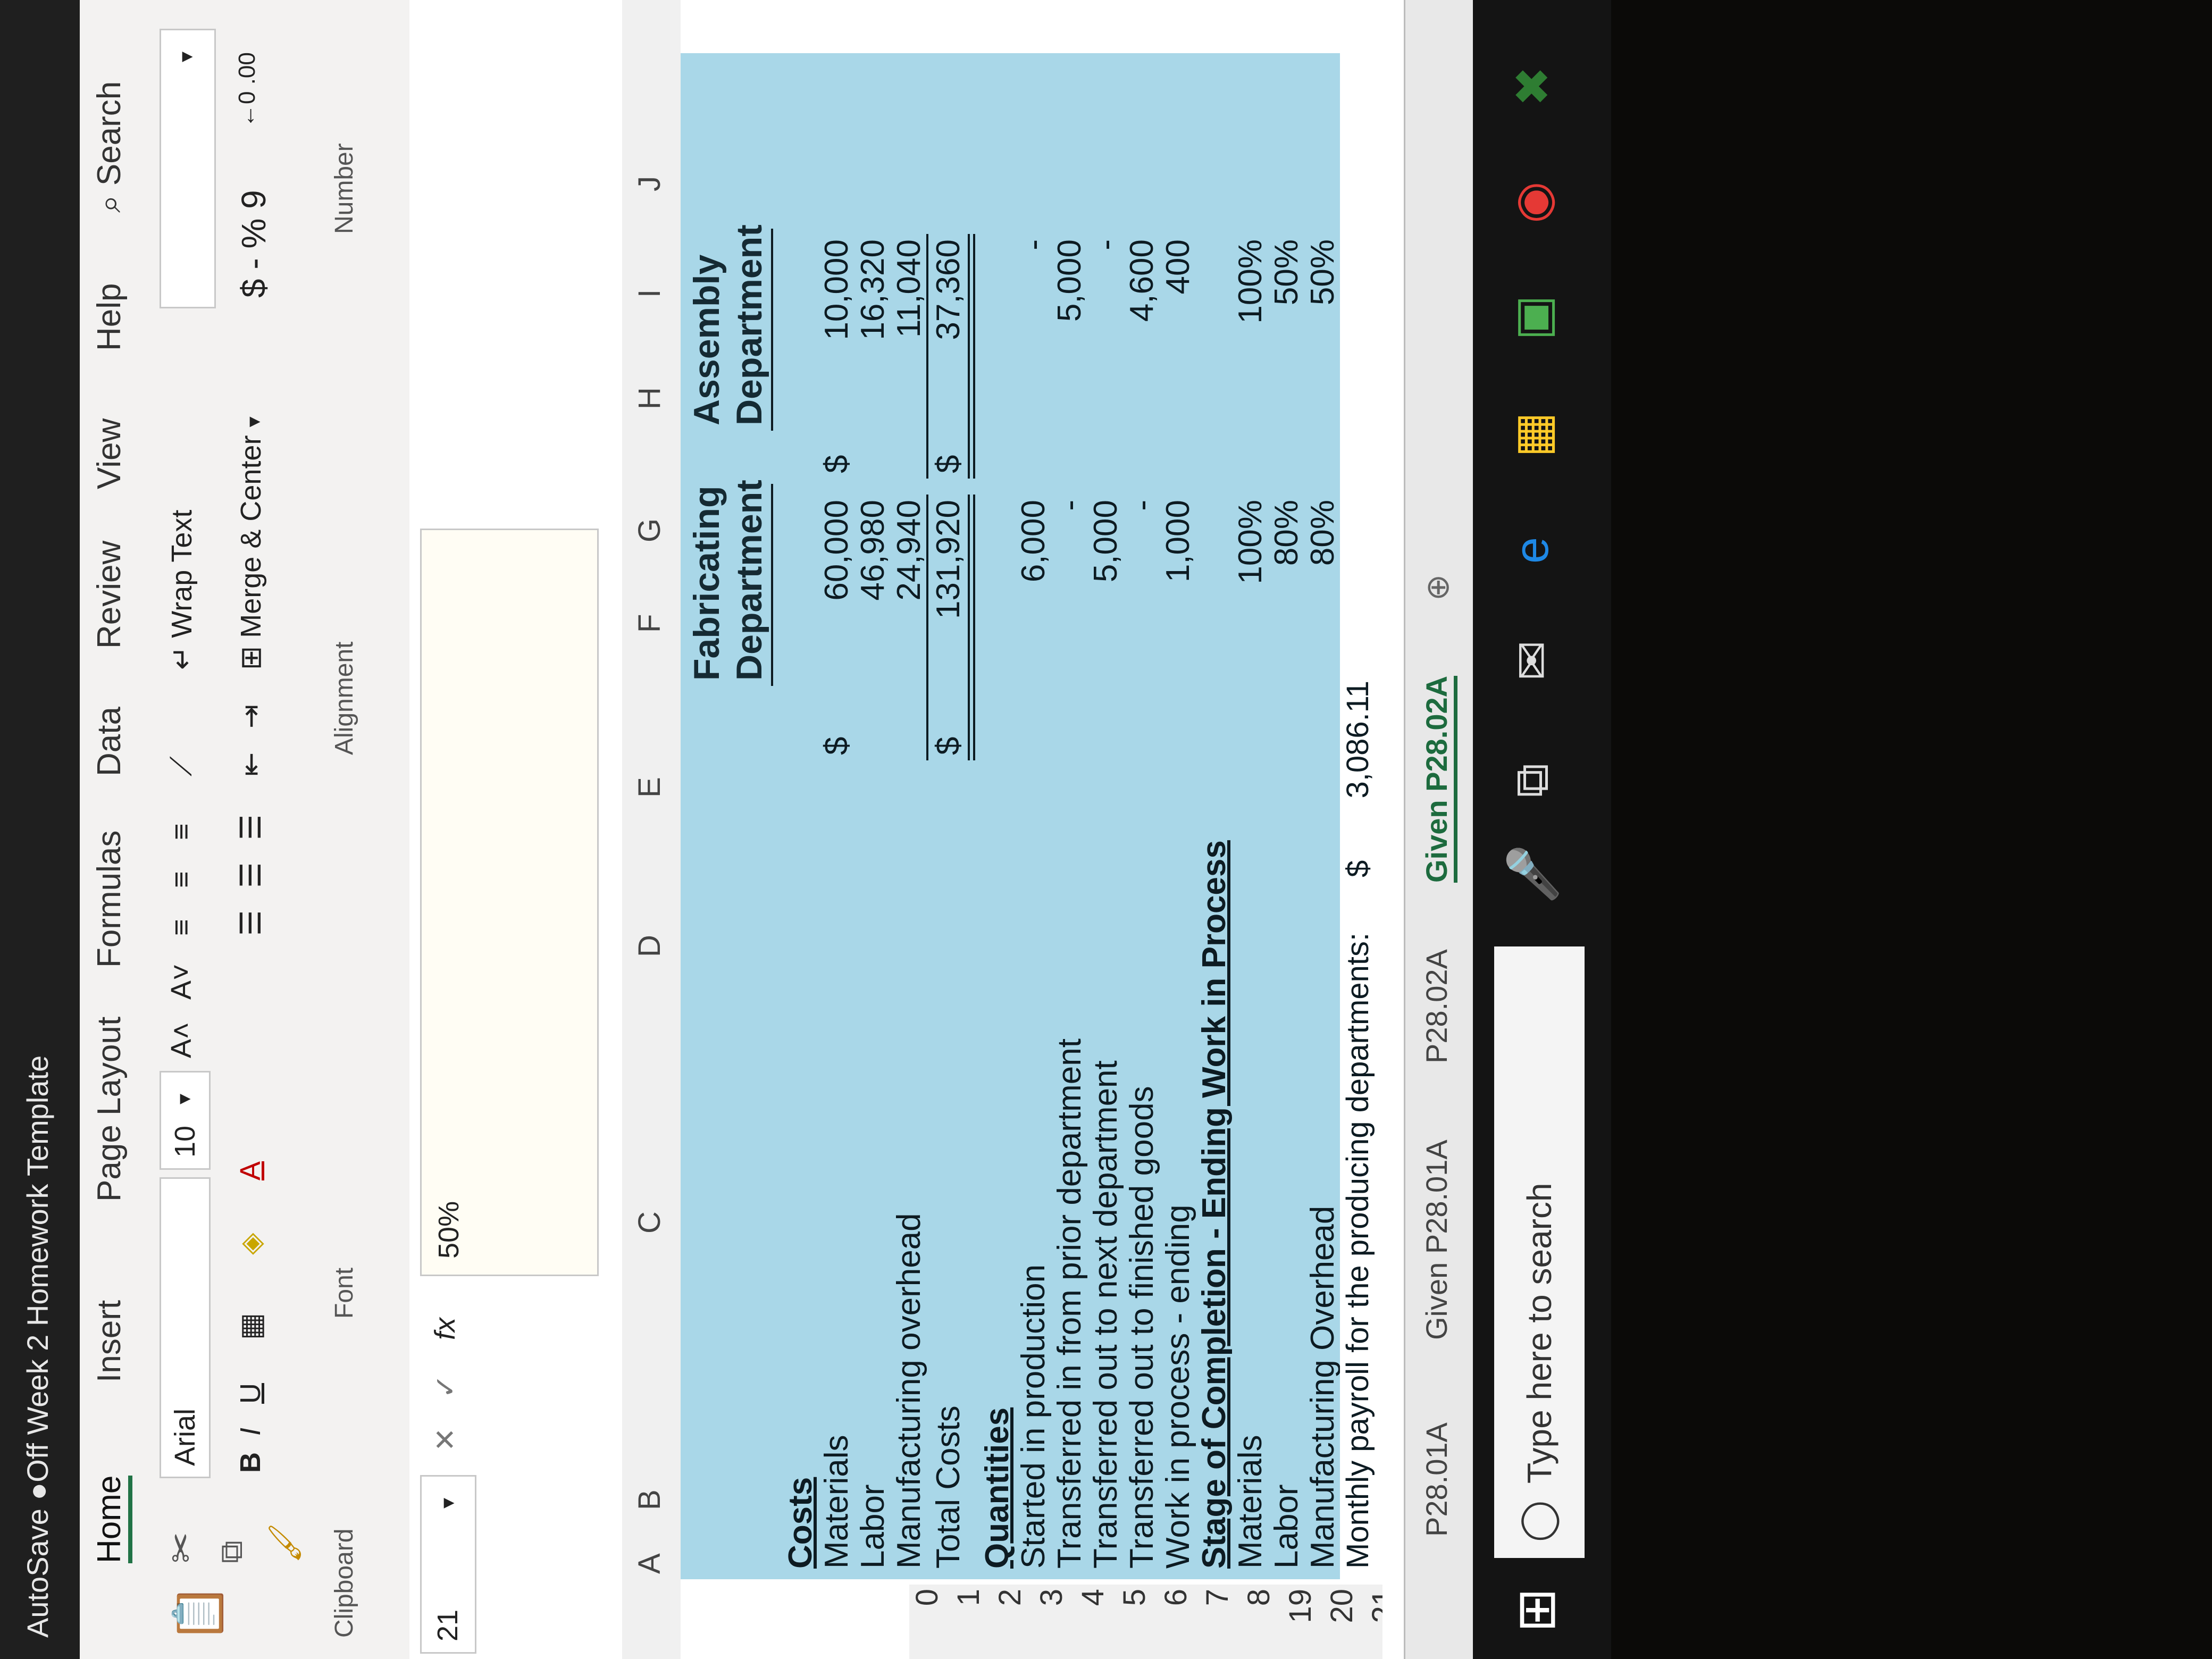  What do you see at coordinates (109, 1341) in the screenshot?
I see `tab-insert: Insert` at bounding box center [109, 1341].